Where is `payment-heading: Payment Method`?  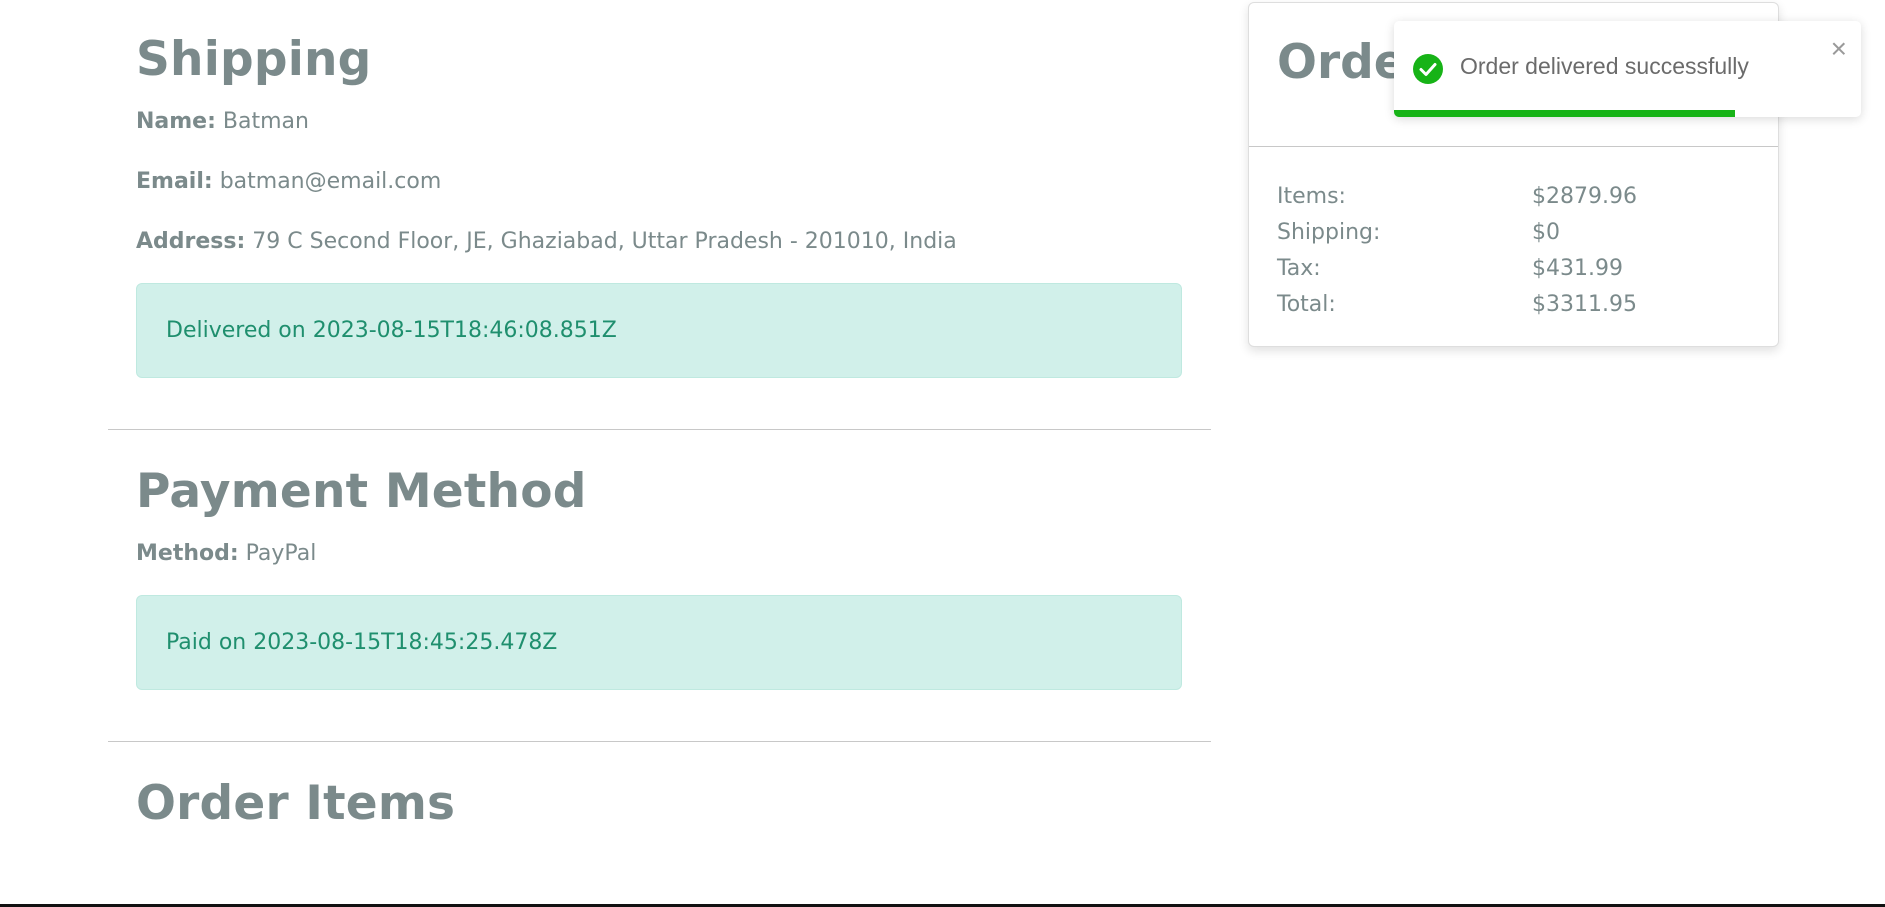 payment-heading: Payment Method is located at coordinates (361, 491).